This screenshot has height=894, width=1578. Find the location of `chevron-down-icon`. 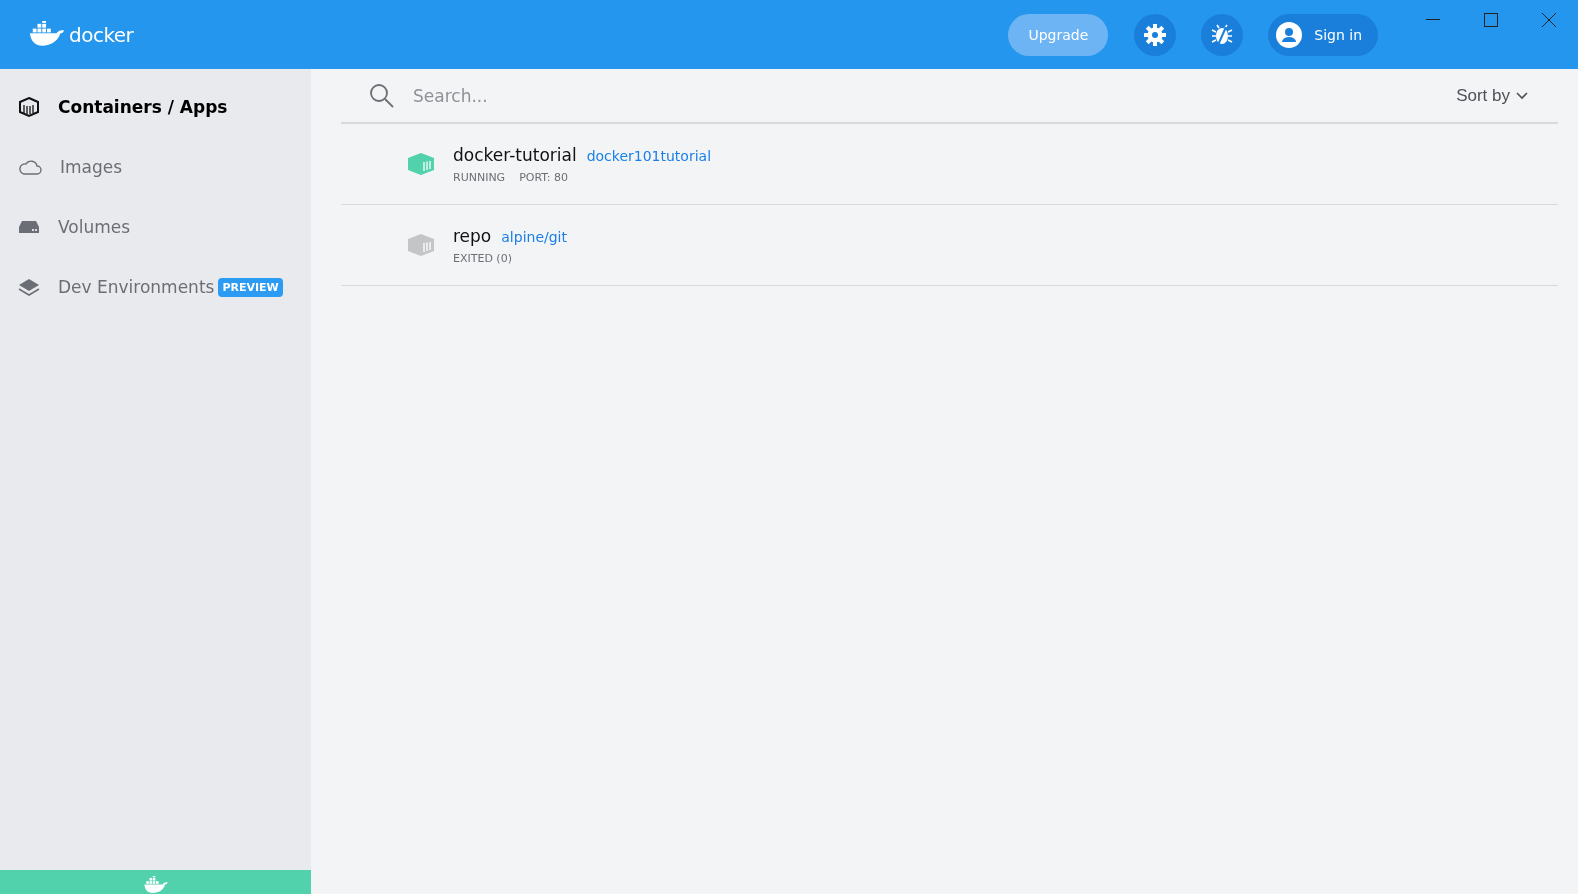

chevron-down-icon is located at coordinates (1522, 95).